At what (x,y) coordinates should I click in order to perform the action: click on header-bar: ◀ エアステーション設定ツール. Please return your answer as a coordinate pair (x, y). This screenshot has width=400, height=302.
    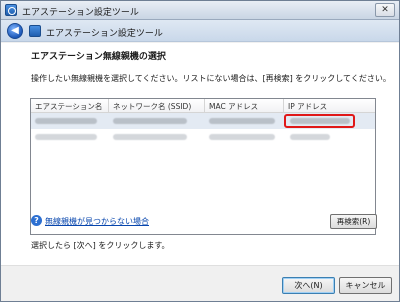
    Looking at the image, I should click on (200, 31).